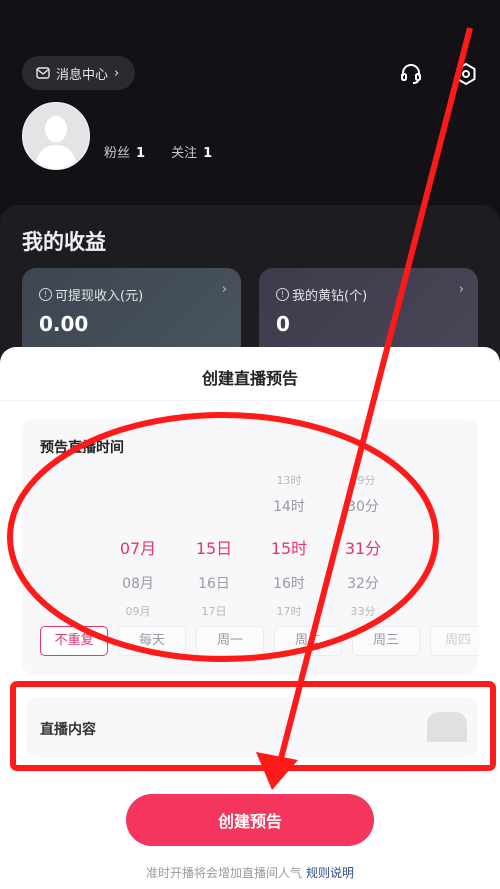  I want to click on avatar, so click(56, 136).